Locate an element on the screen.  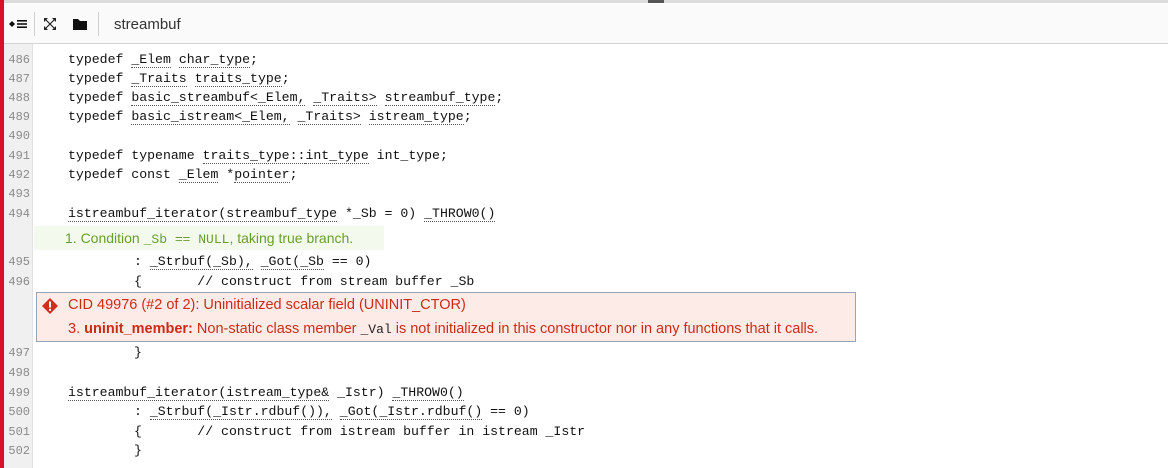
outline-toggle-icon is located at coordinates (18, 24).